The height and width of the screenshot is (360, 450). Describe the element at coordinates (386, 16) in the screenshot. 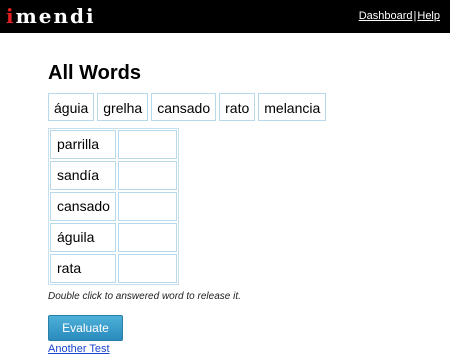

I see `dashboard-link: Dashboard` at that location.